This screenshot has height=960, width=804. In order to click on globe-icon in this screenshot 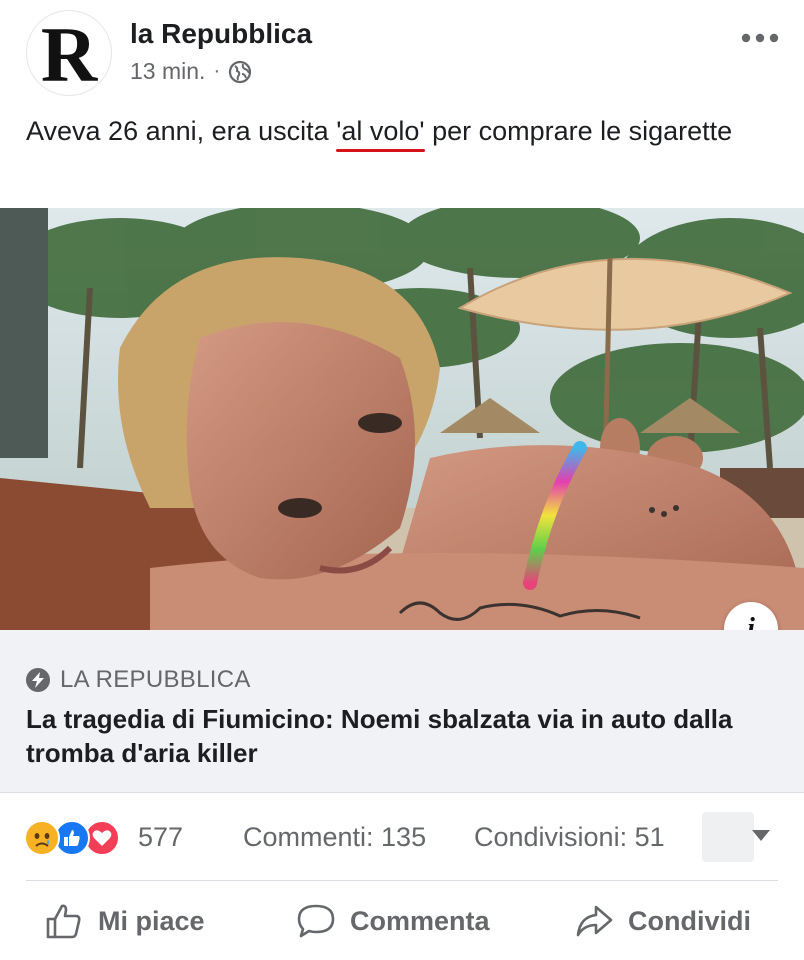, I will do `click(240, 72)`.